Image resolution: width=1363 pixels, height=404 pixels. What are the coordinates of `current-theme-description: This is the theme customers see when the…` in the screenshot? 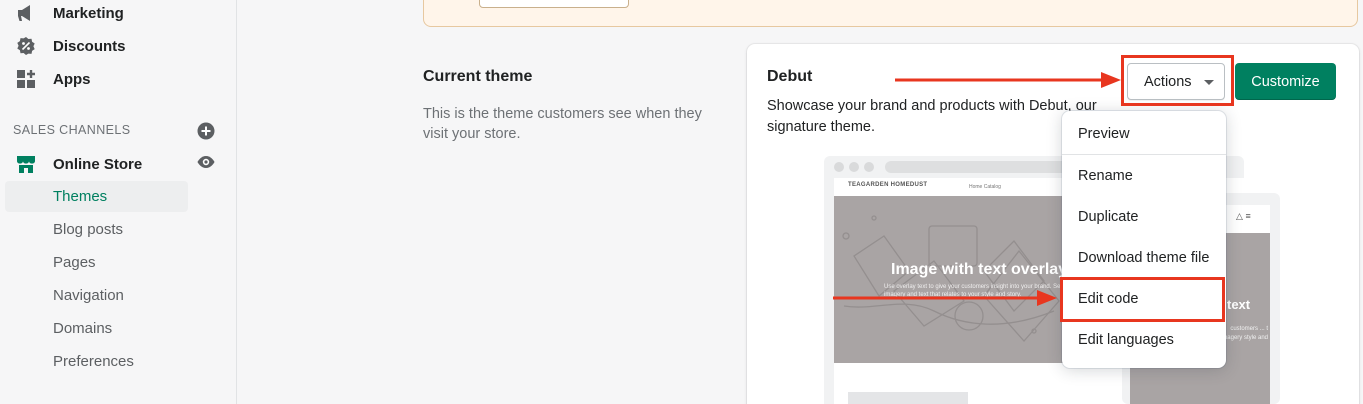 It's located at (562, 124).